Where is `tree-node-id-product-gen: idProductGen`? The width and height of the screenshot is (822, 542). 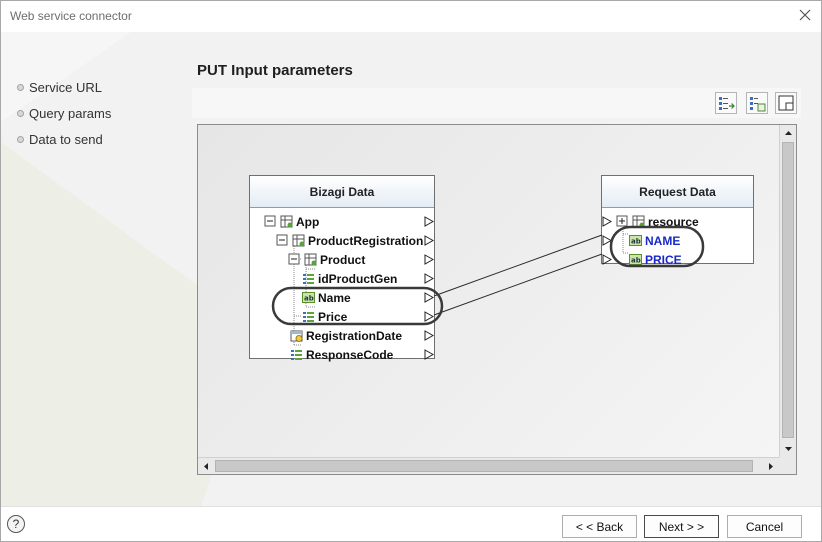 tree-node-id-product-gen: idProductGen is located at coordinates (349, 278).